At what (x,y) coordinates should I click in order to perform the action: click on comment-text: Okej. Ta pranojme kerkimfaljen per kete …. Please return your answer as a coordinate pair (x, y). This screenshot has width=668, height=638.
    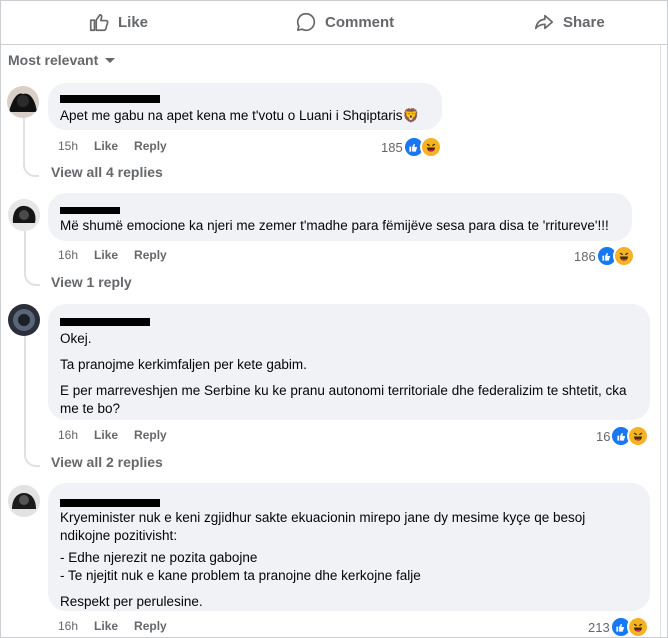
    Looking at the image, I should click on (349, 374).